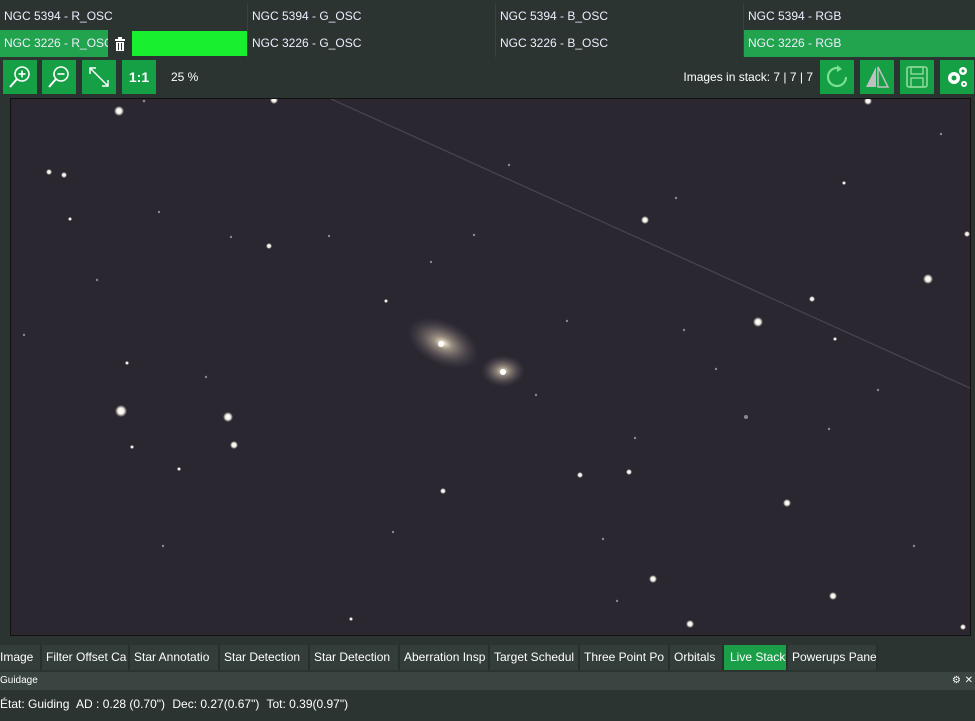  I want to click on zoom-out-icon, so click(58, 77).